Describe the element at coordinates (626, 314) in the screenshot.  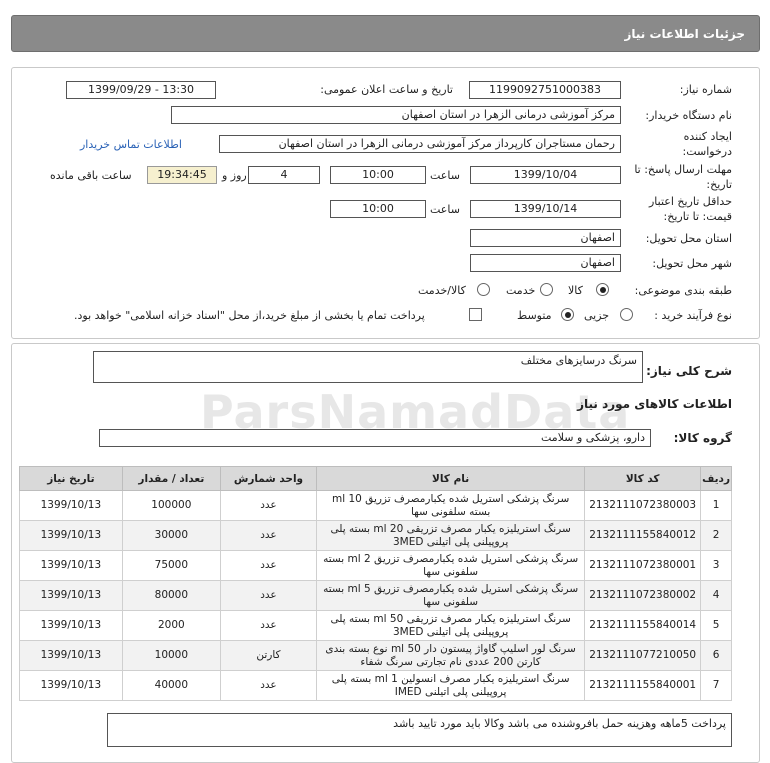
I see `process-radio-minor` at that location.